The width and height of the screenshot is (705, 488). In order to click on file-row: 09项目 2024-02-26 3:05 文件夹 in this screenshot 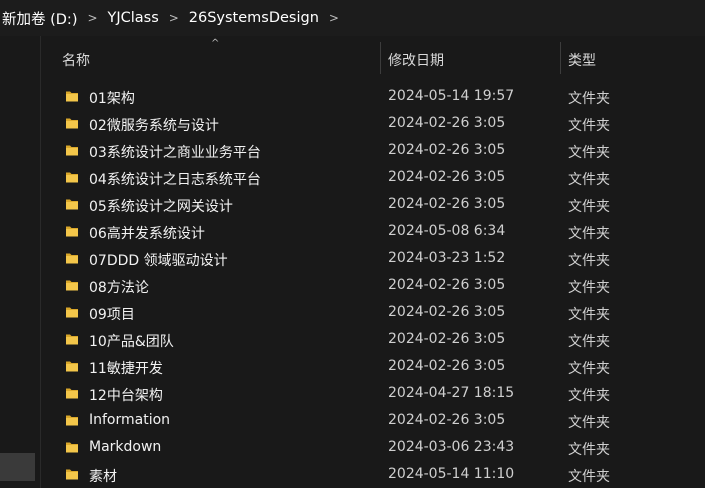, I will do `click(373, 312)`.